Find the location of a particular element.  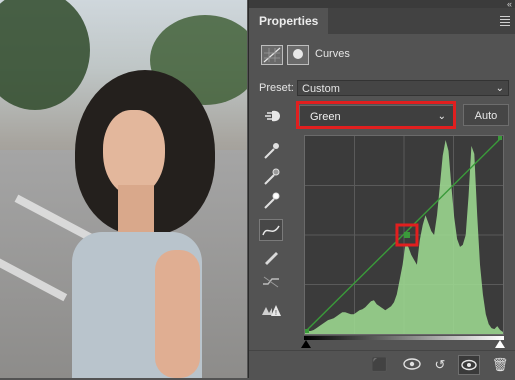

photo-neck is located at coordinates (136, 210).